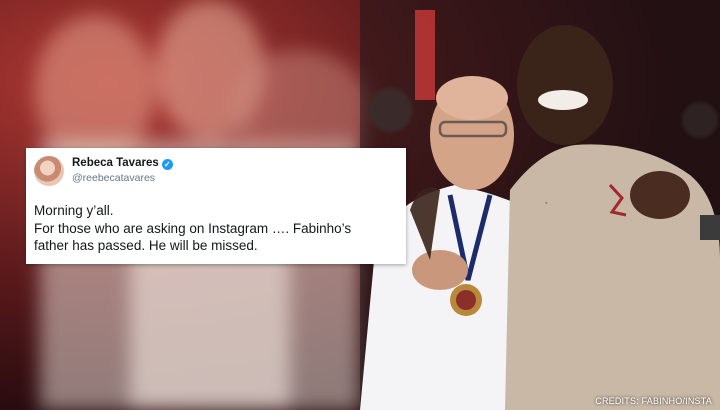  Describe the element at coordinates (167, 164) in the screenshot. I see `verified-badge-icon: ✓` at that location.